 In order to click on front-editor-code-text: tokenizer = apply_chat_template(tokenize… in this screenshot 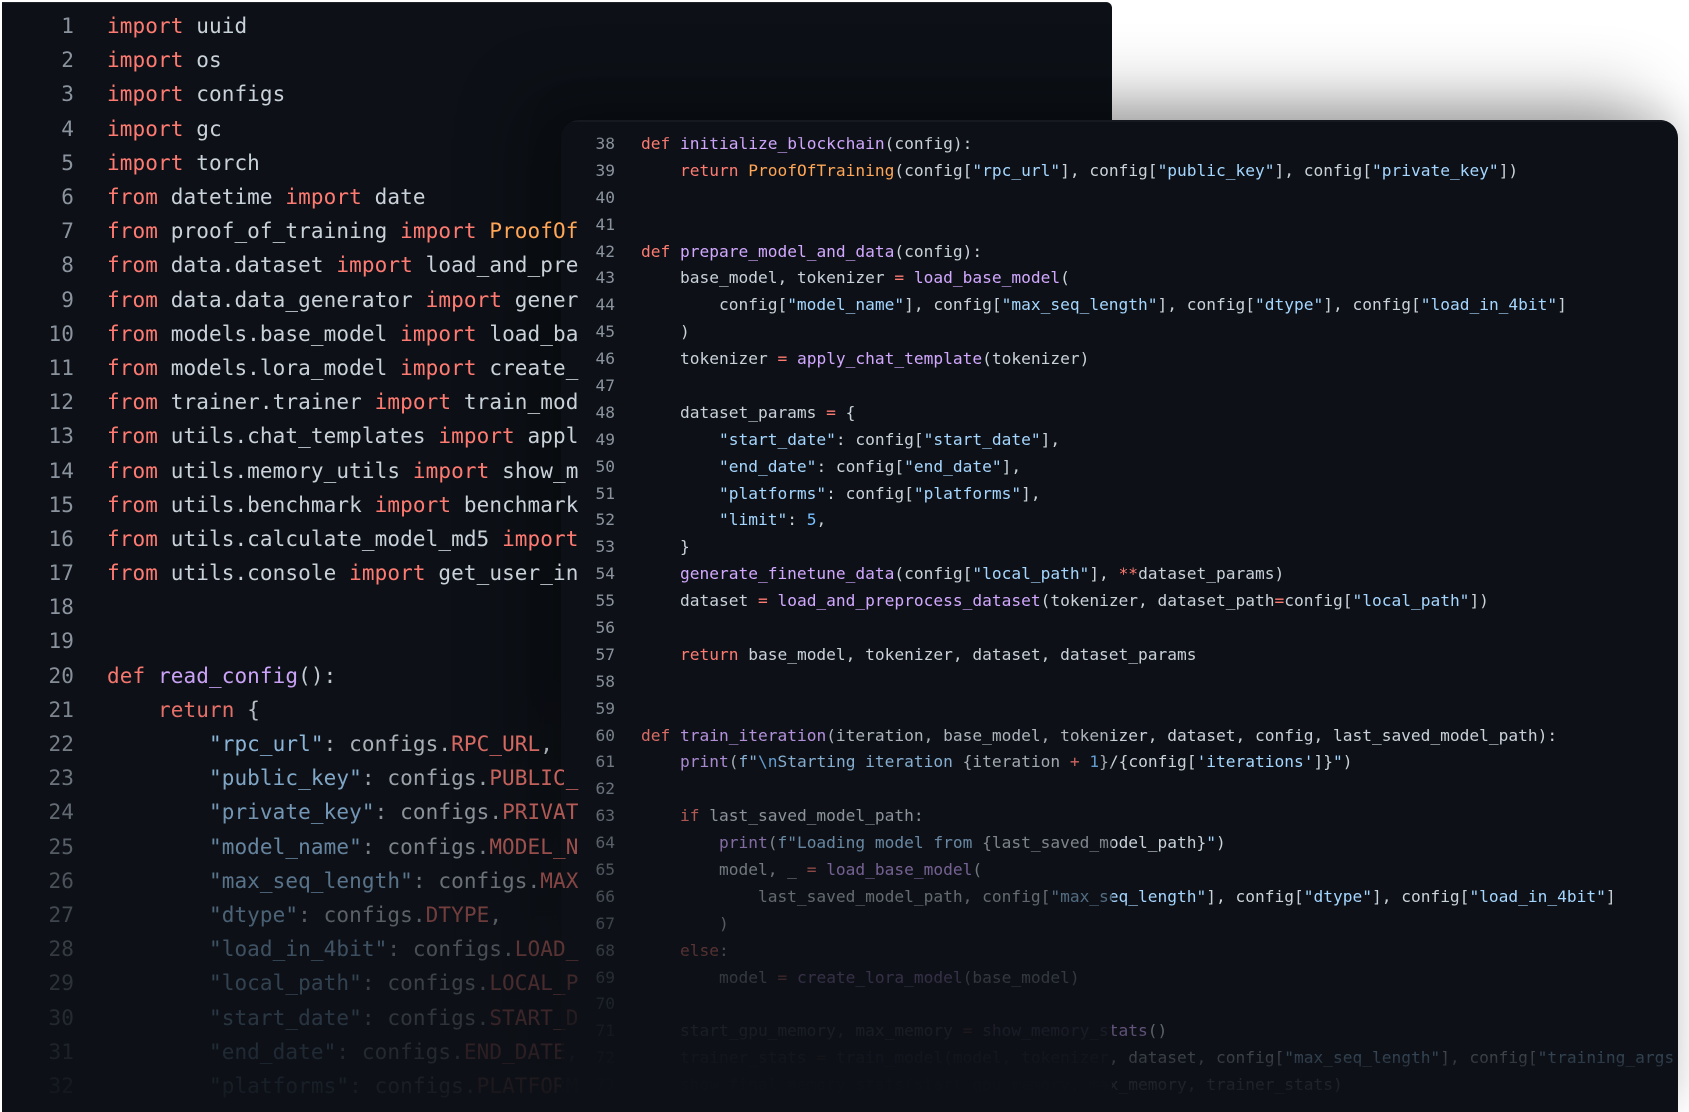, I will do `click(1159, 358)`.